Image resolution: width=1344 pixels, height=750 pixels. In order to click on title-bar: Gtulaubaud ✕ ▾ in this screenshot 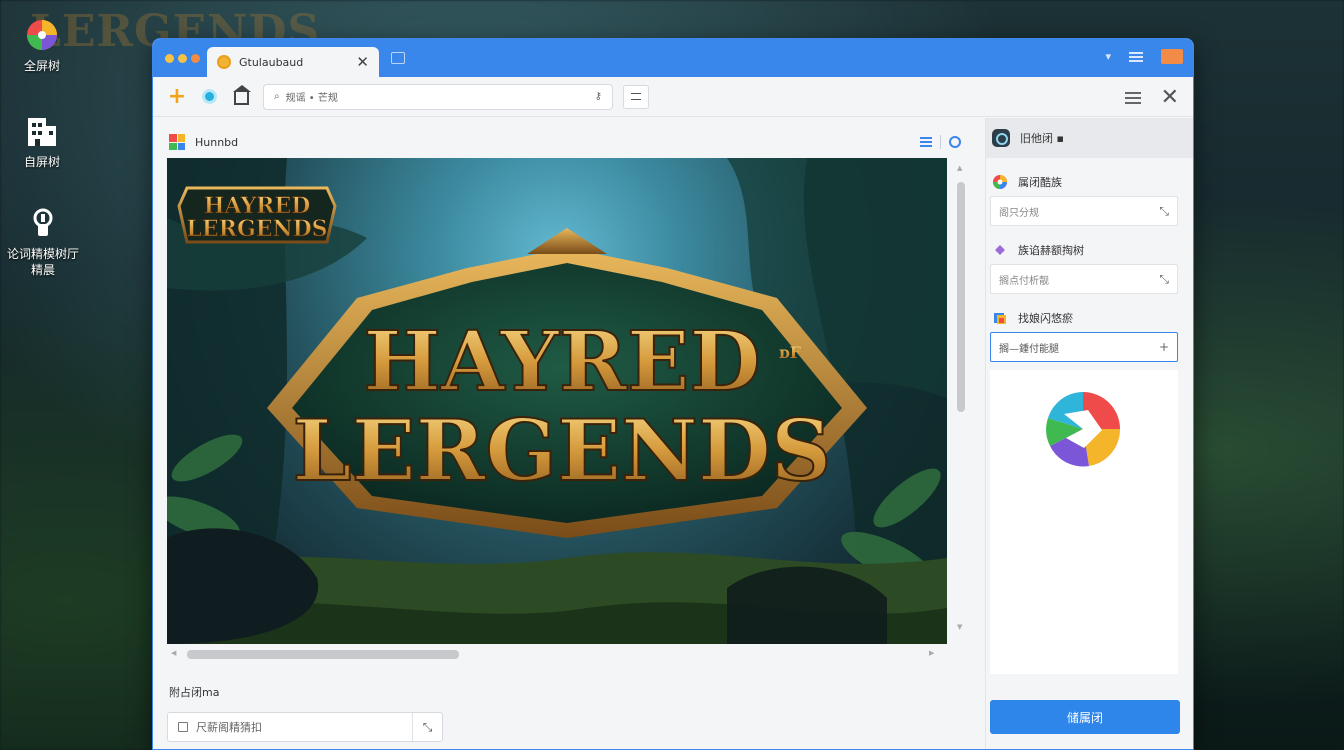, I will do `click(673, 58)`.